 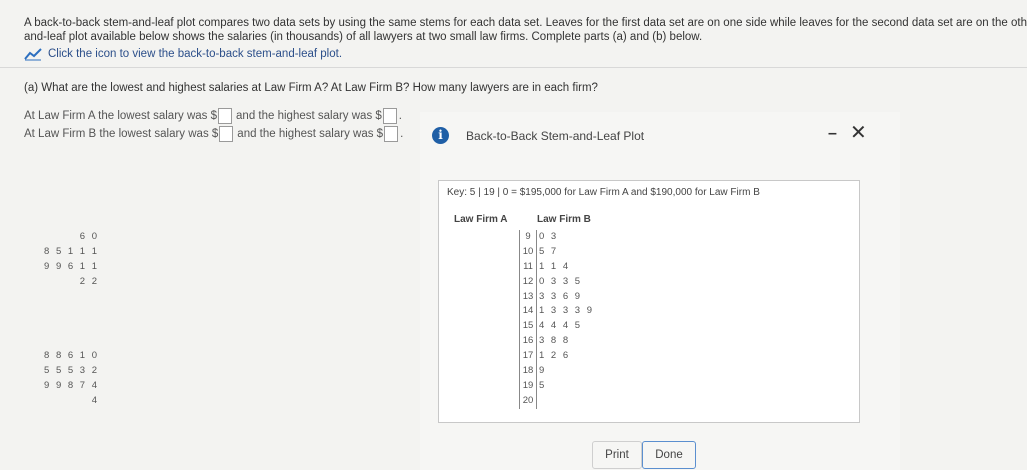 I want to click on firm-a-highest-input, so click(x=389, y=116).